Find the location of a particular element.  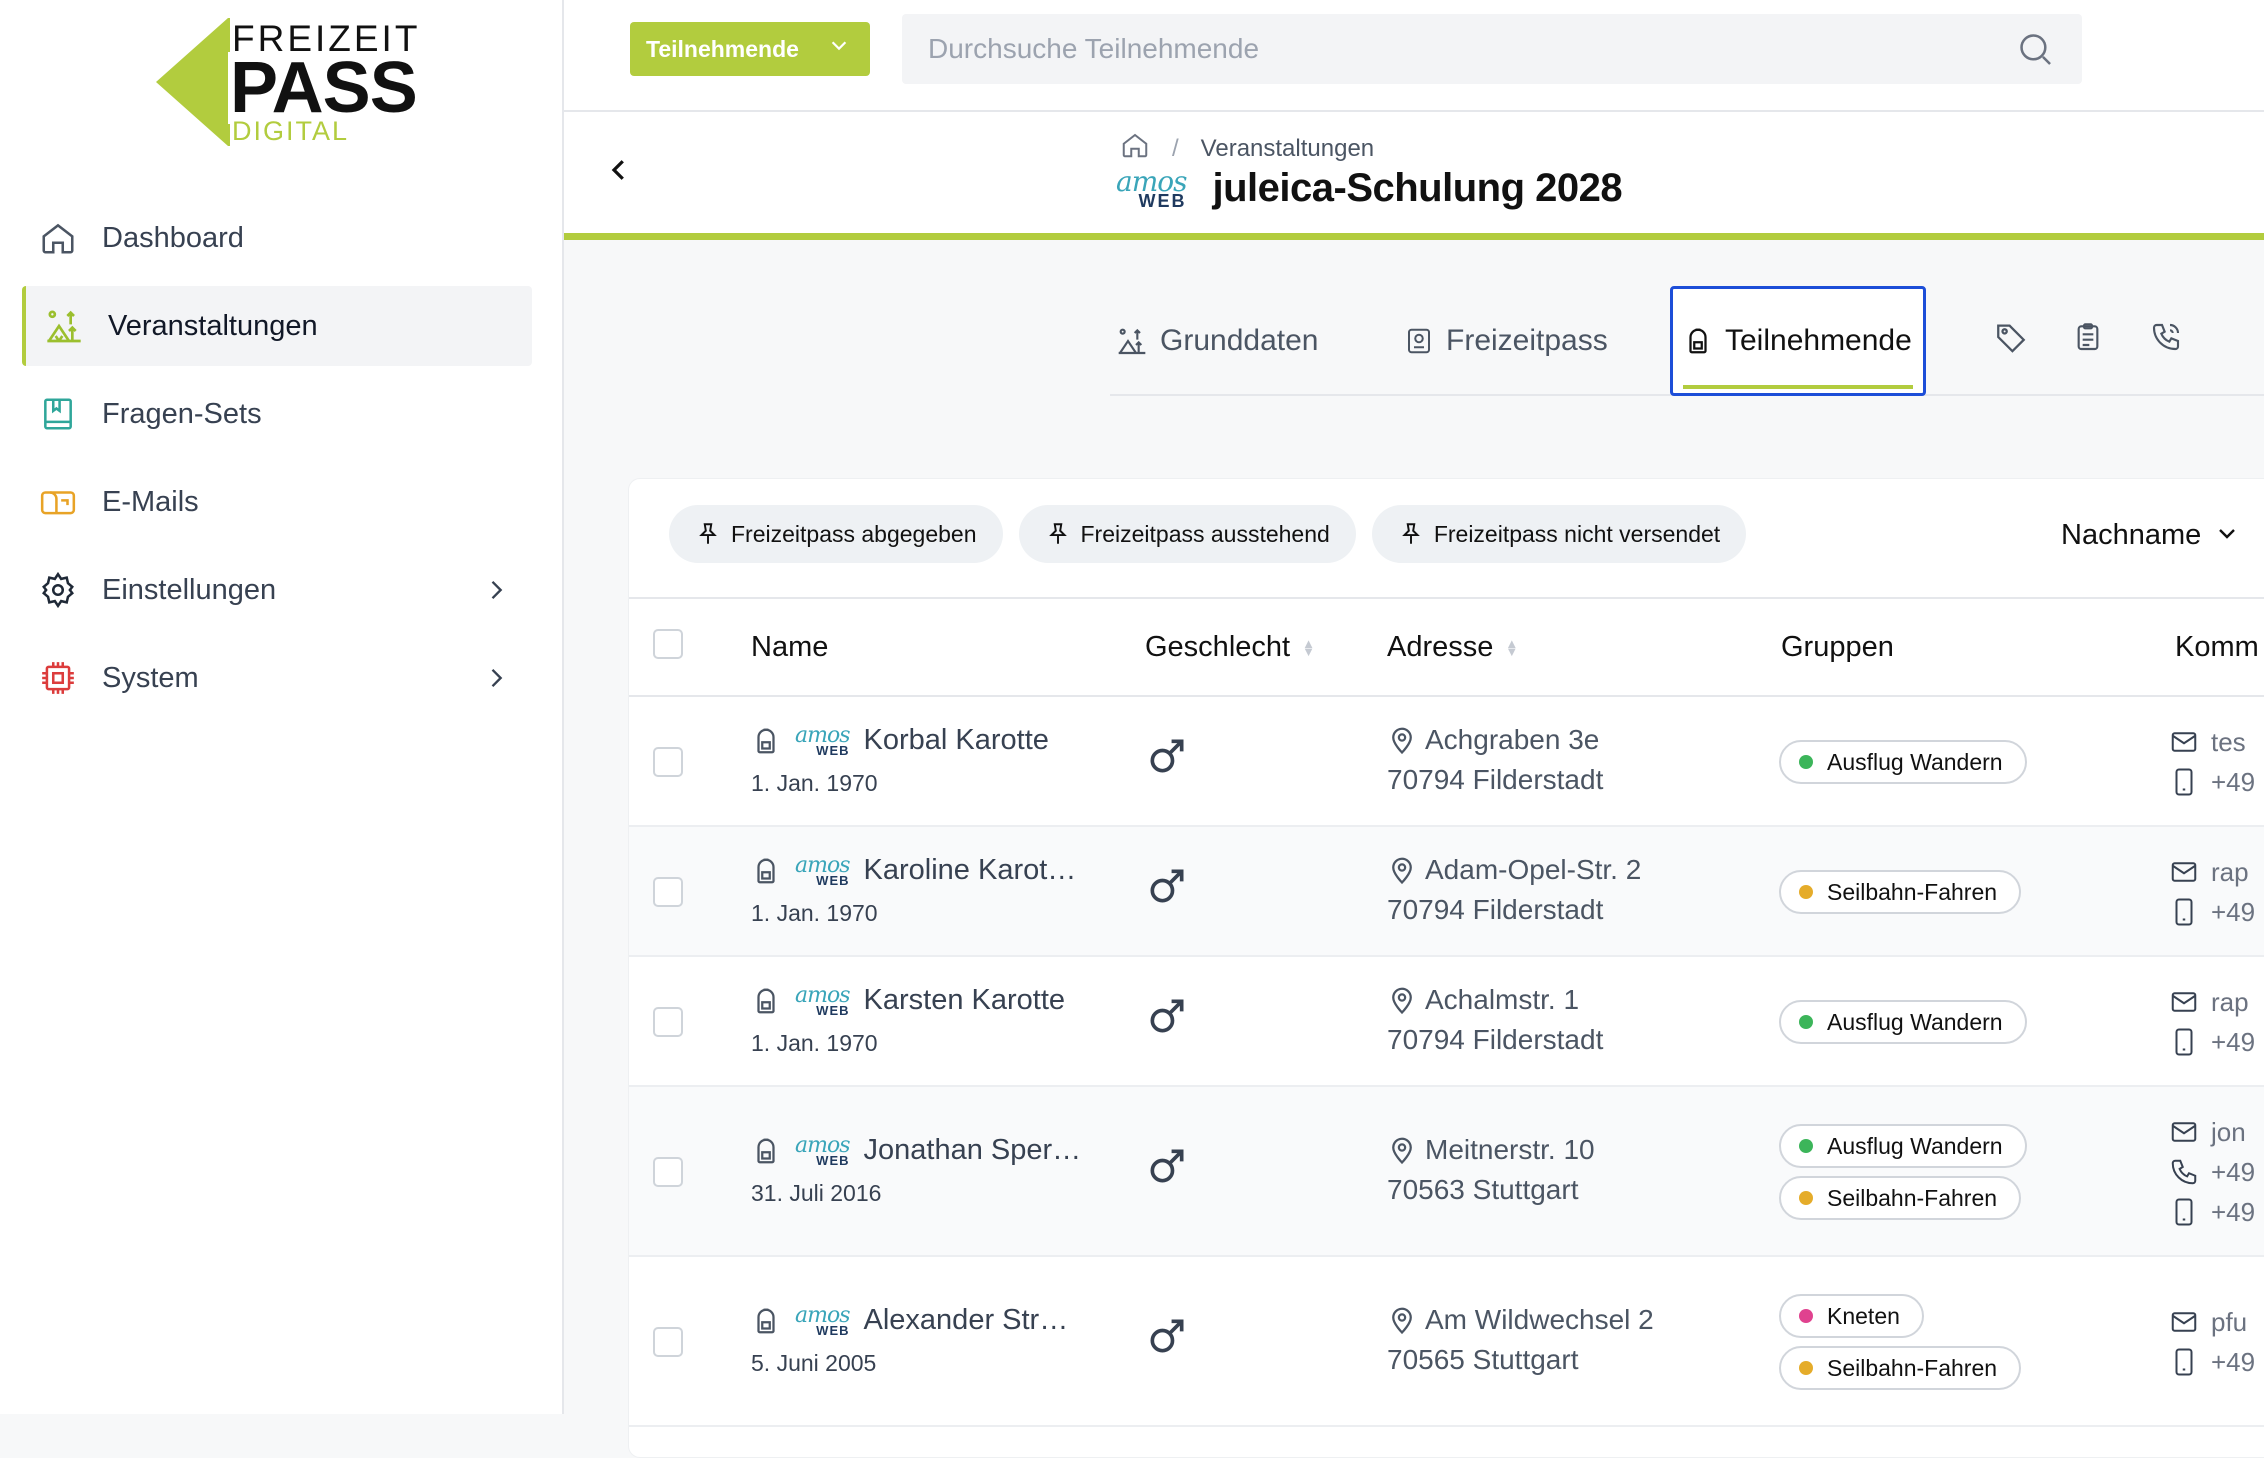

sidebar-item-label: E-Mails is located at coordinates (150, 501).